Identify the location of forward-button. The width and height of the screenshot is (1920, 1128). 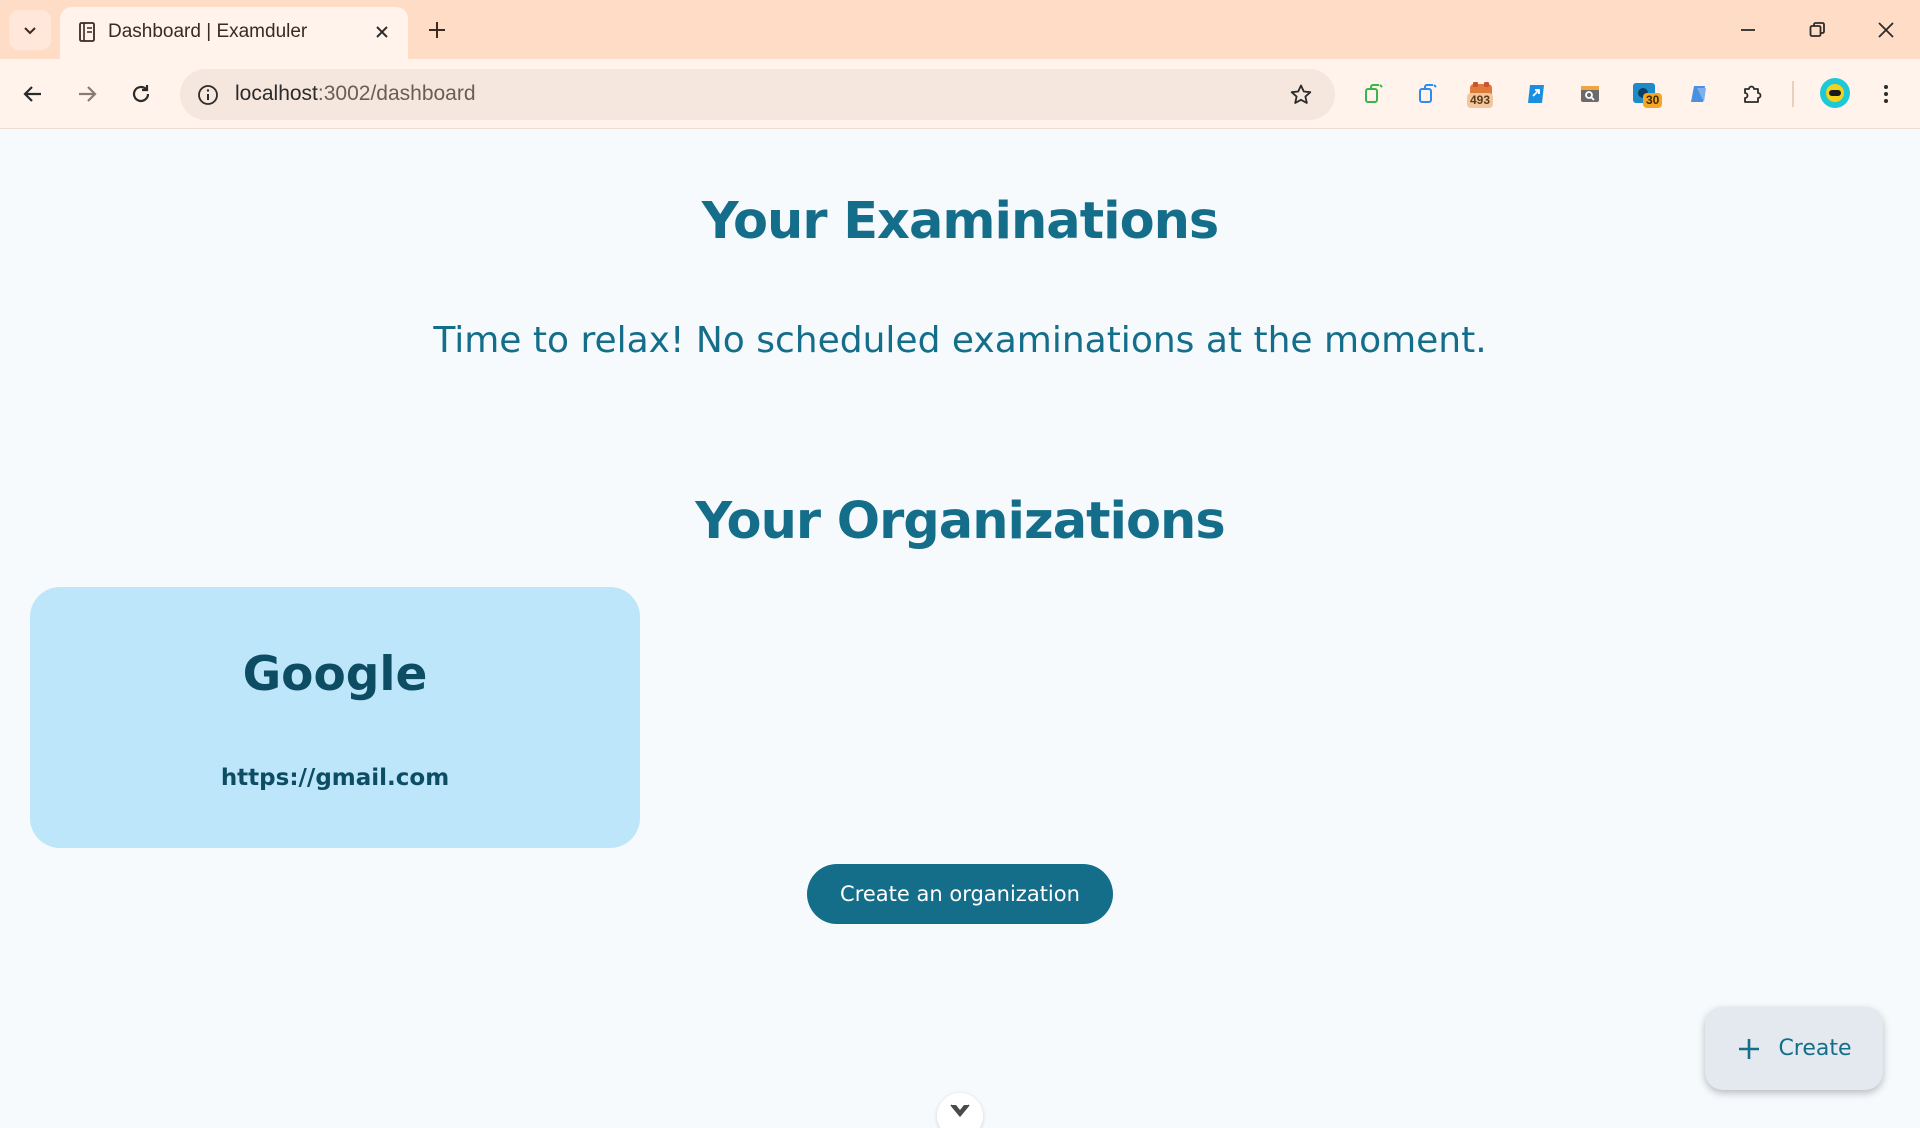
(87, 94).